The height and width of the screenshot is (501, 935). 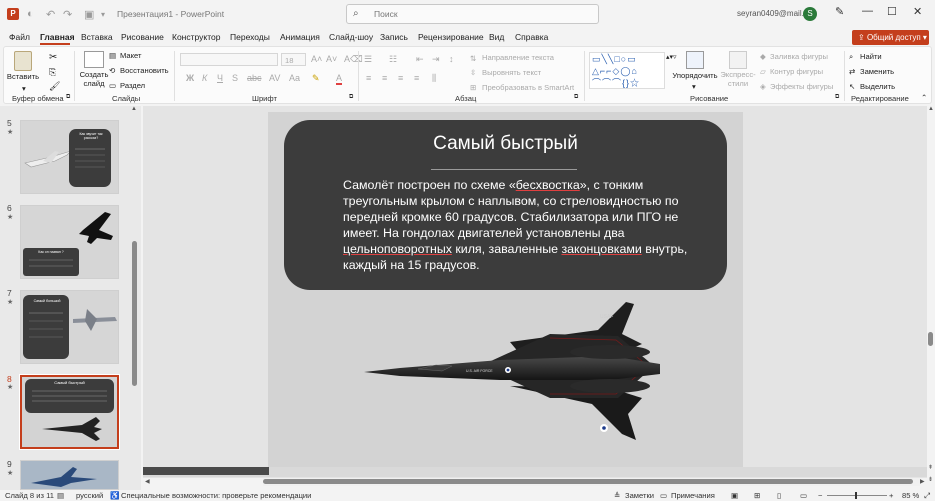 I want to click on tab-transitions: Переходы, so click(x=250, y=37).